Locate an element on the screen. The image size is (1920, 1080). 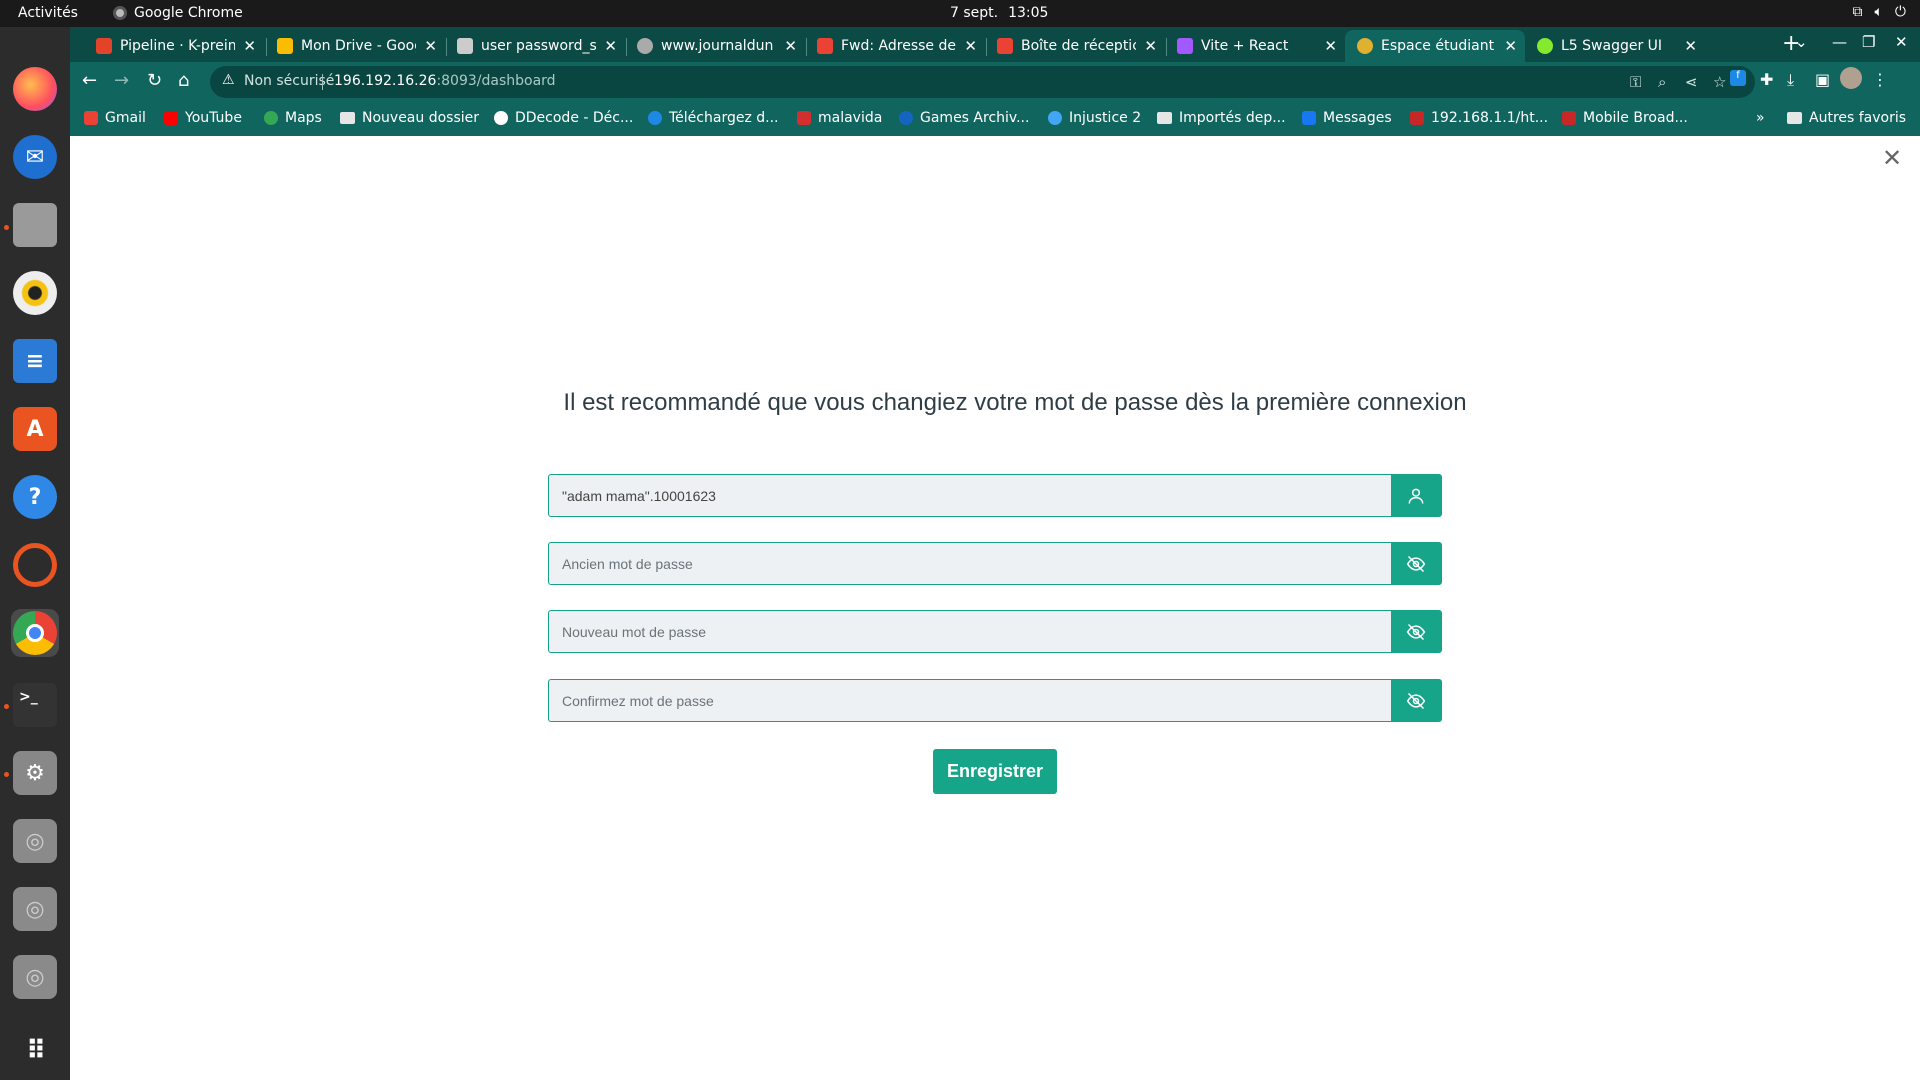
avatar is located at coordinates (1851, 78).